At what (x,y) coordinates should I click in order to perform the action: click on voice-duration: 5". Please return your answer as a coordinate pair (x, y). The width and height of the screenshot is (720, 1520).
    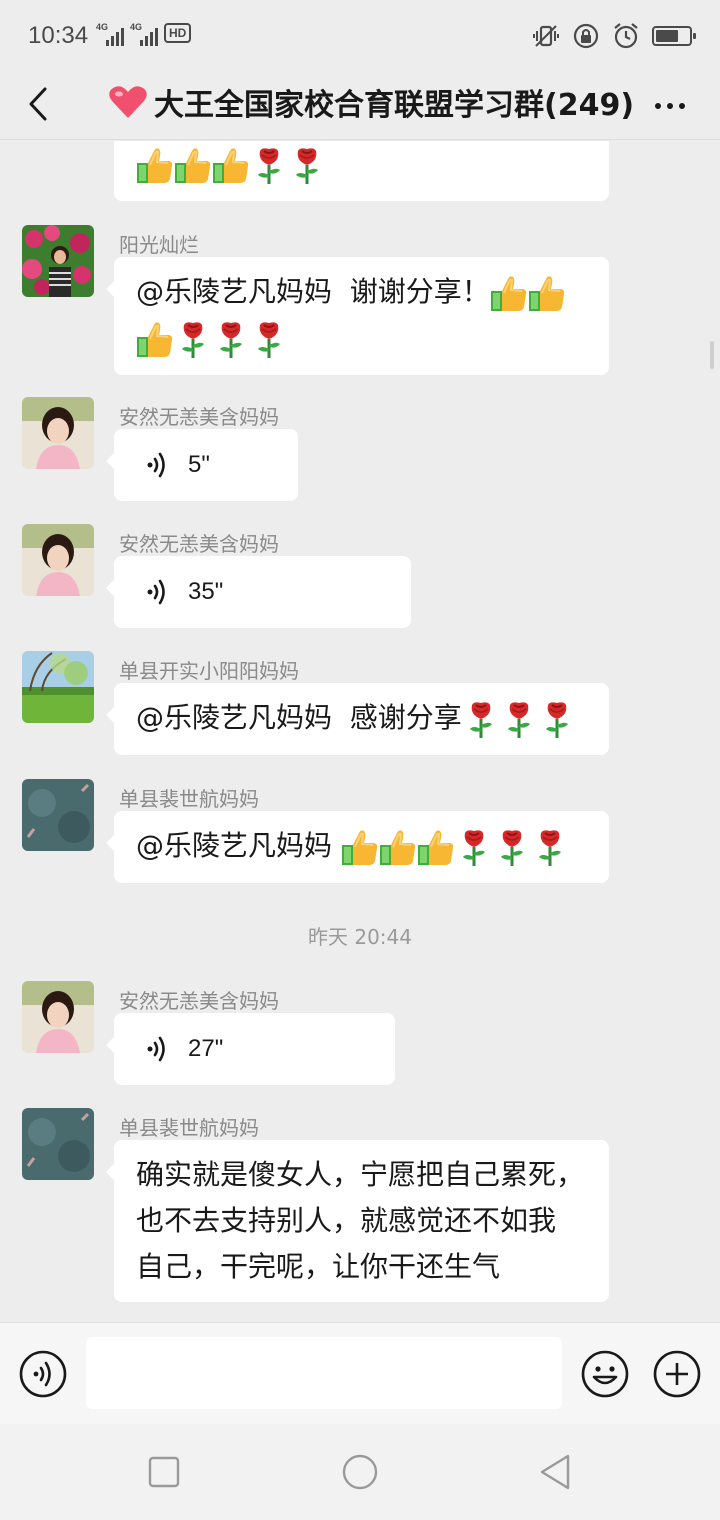
    Looking at the image, I should click on (199, 464).